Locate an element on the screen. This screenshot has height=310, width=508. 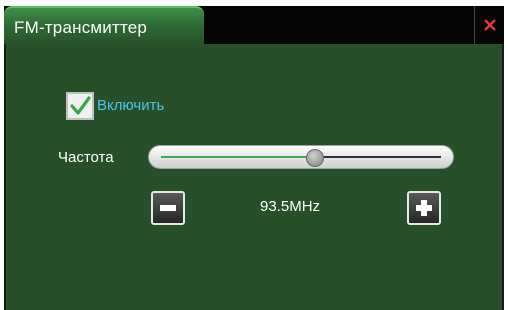
window-title: FM-трансмиттер is located at coordinates (81, 27).